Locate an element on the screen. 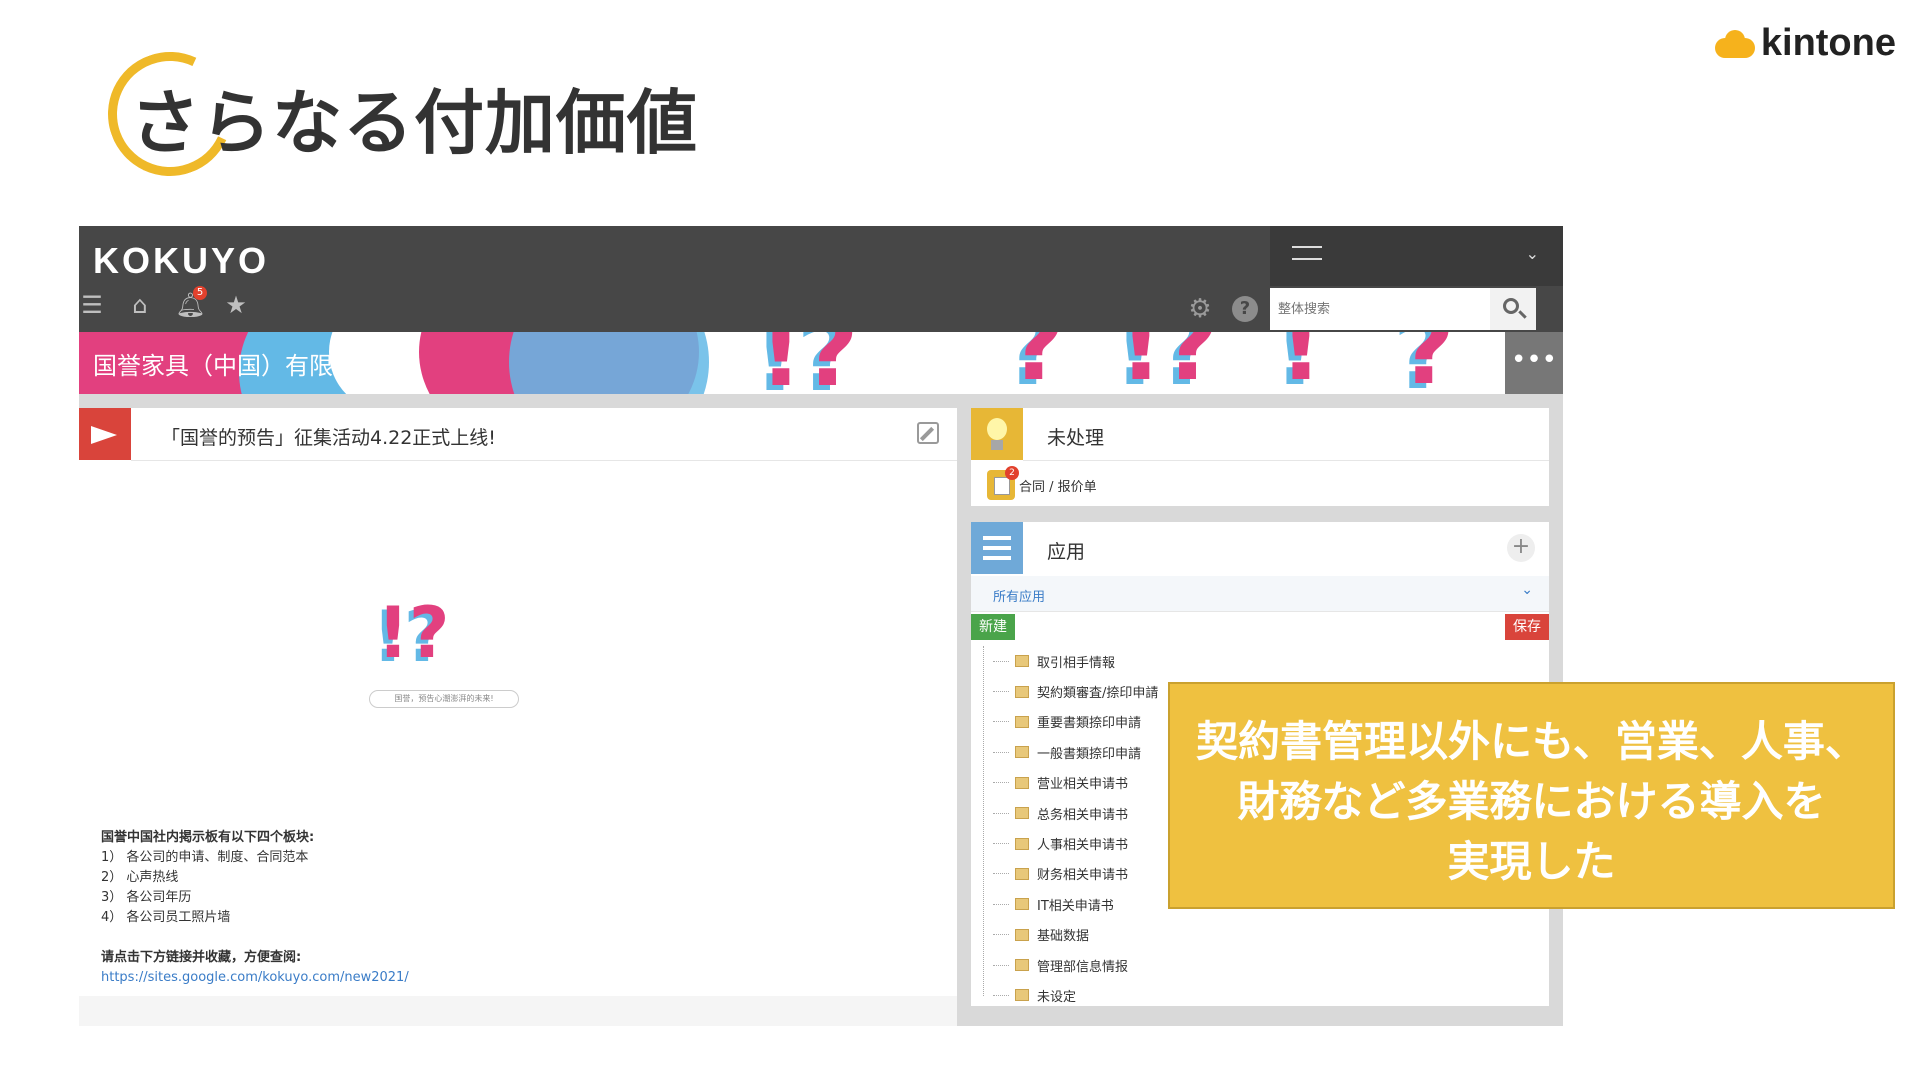 This screenshot has width=1916, height=1078. intro-item: 1） 各公司的申请、制度、合同范本 is located at coordinates (205, 857).